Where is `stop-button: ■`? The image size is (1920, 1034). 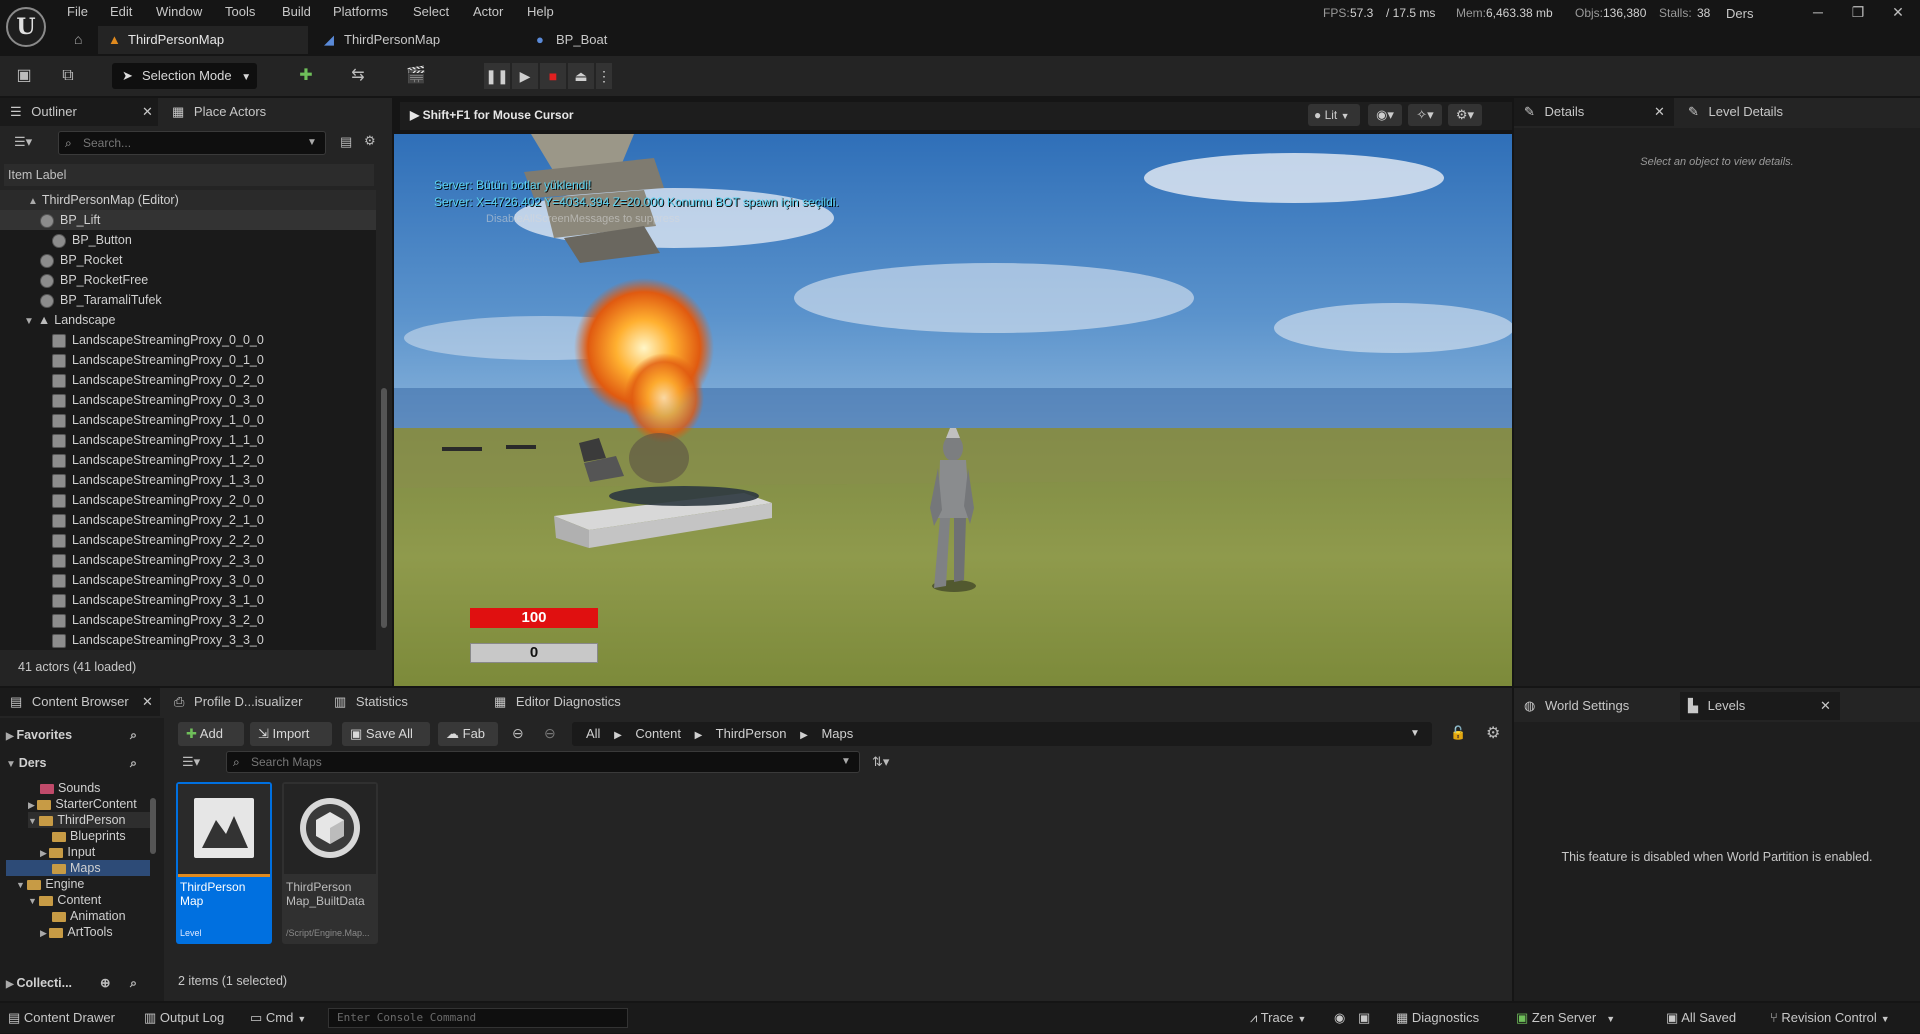 stop-button: ■ is located at coordinates (553, 76).